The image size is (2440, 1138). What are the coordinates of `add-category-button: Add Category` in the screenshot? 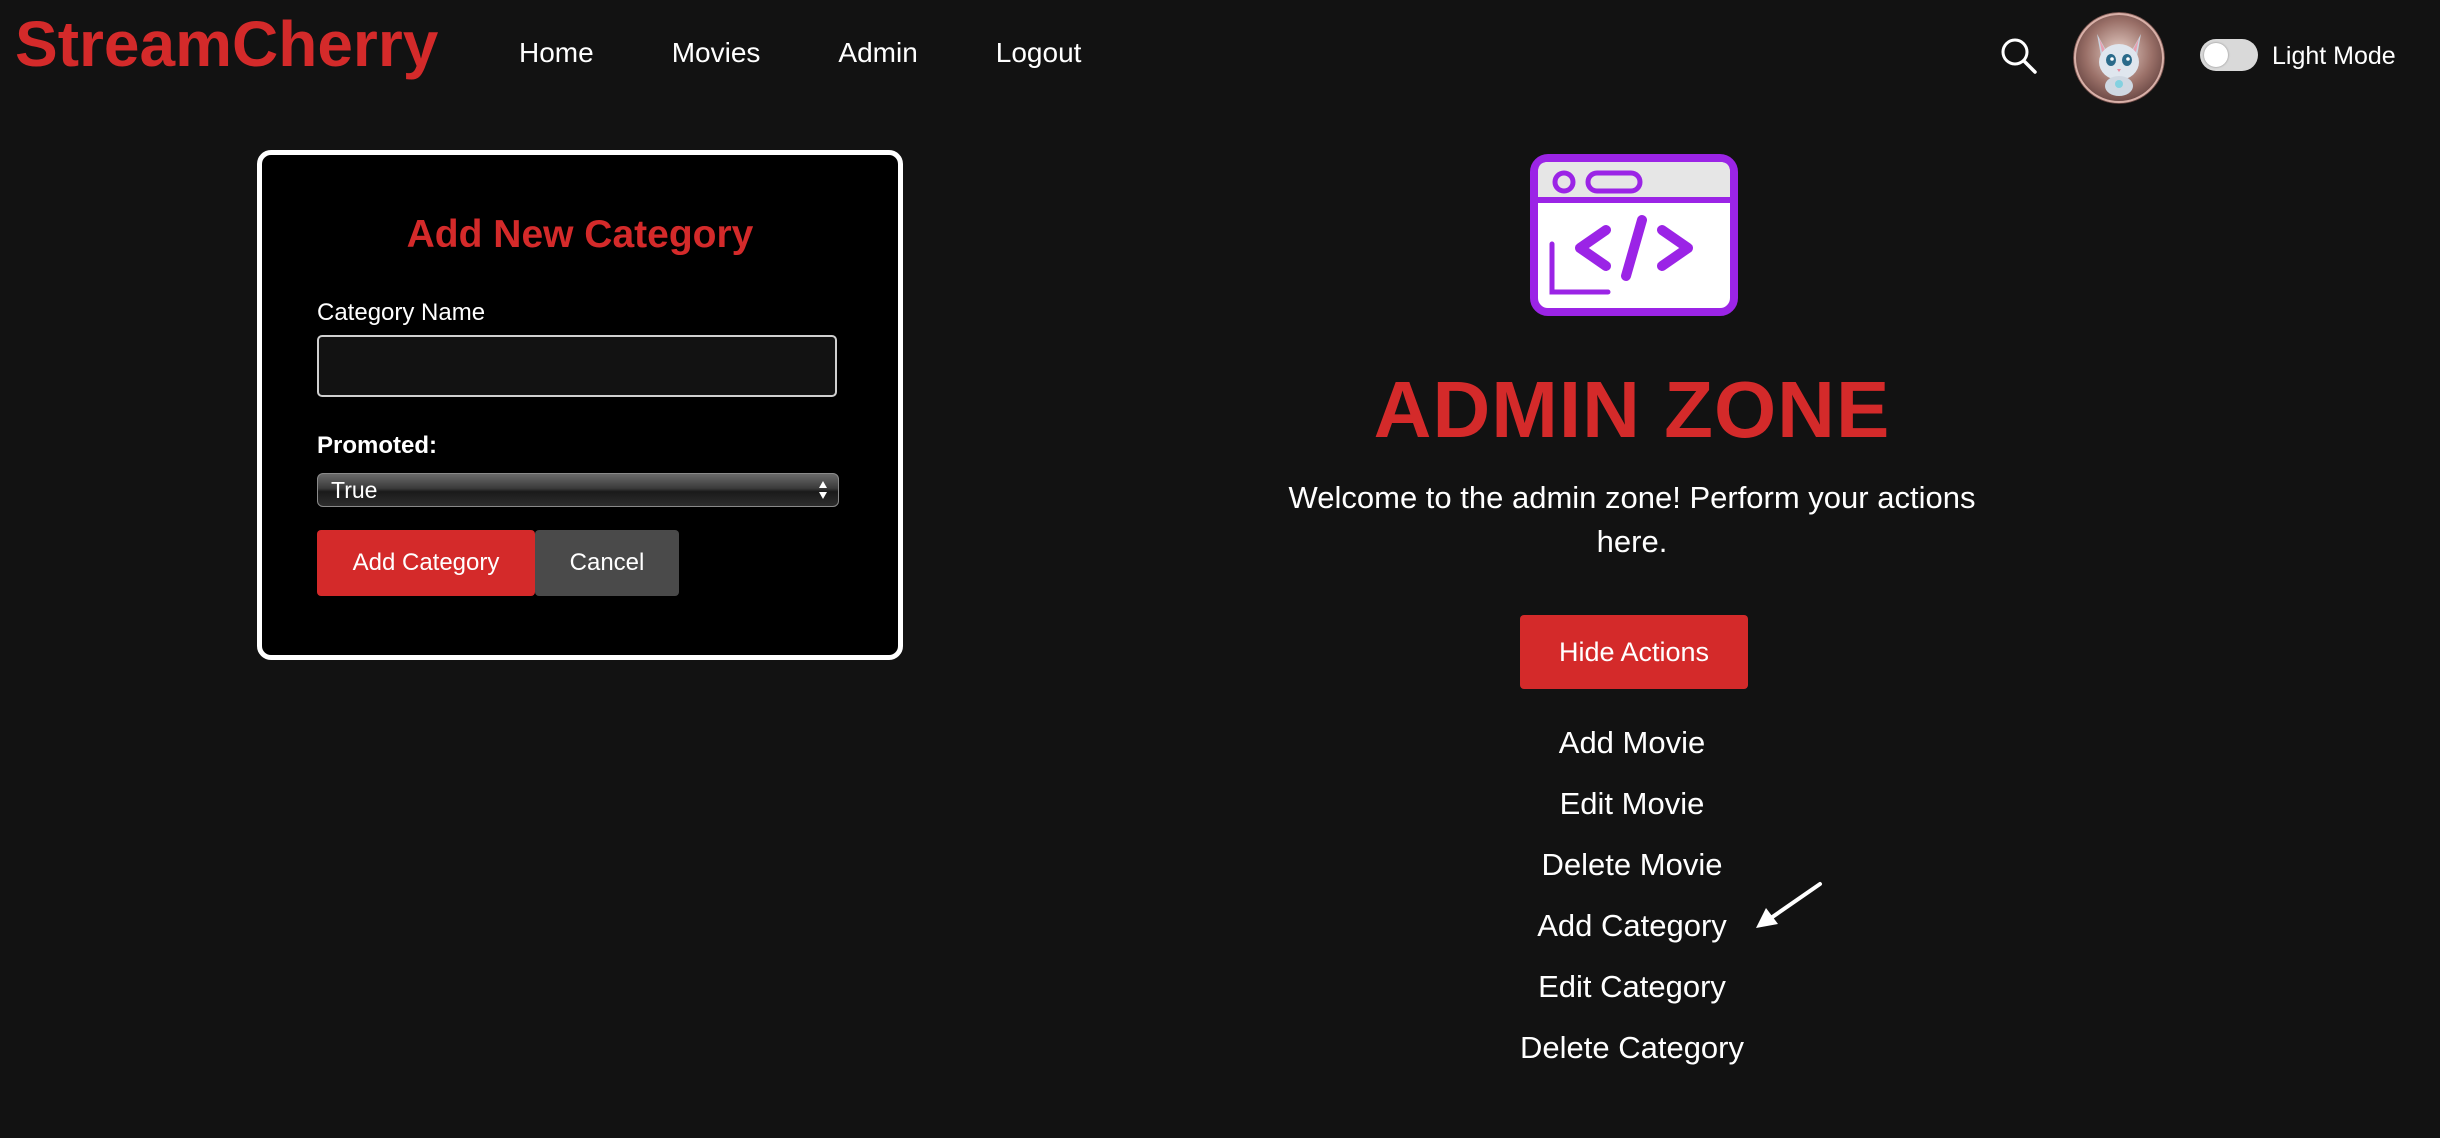 It's located at (426, 563).